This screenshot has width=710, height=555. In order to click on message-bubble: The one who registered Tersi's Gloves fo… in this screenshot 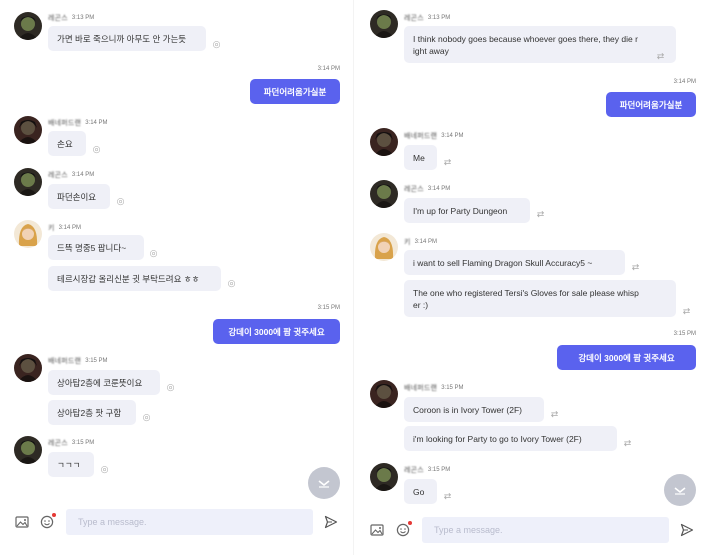, I will do `click(540, 298)`.